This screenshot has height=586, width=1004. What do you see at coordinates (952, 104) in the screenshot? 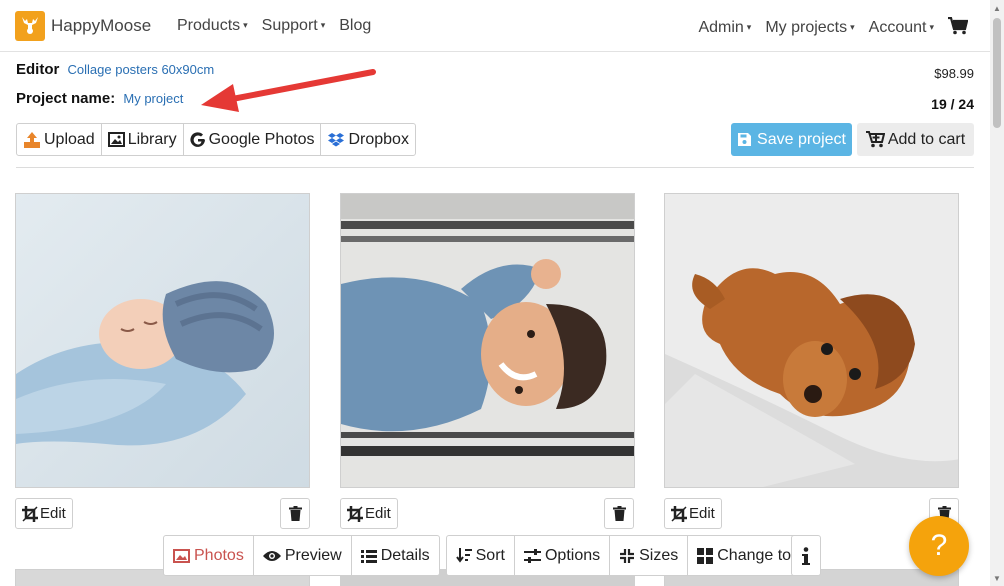
I see `photo-count: 19 / 24` at bounding box center [952, 104].